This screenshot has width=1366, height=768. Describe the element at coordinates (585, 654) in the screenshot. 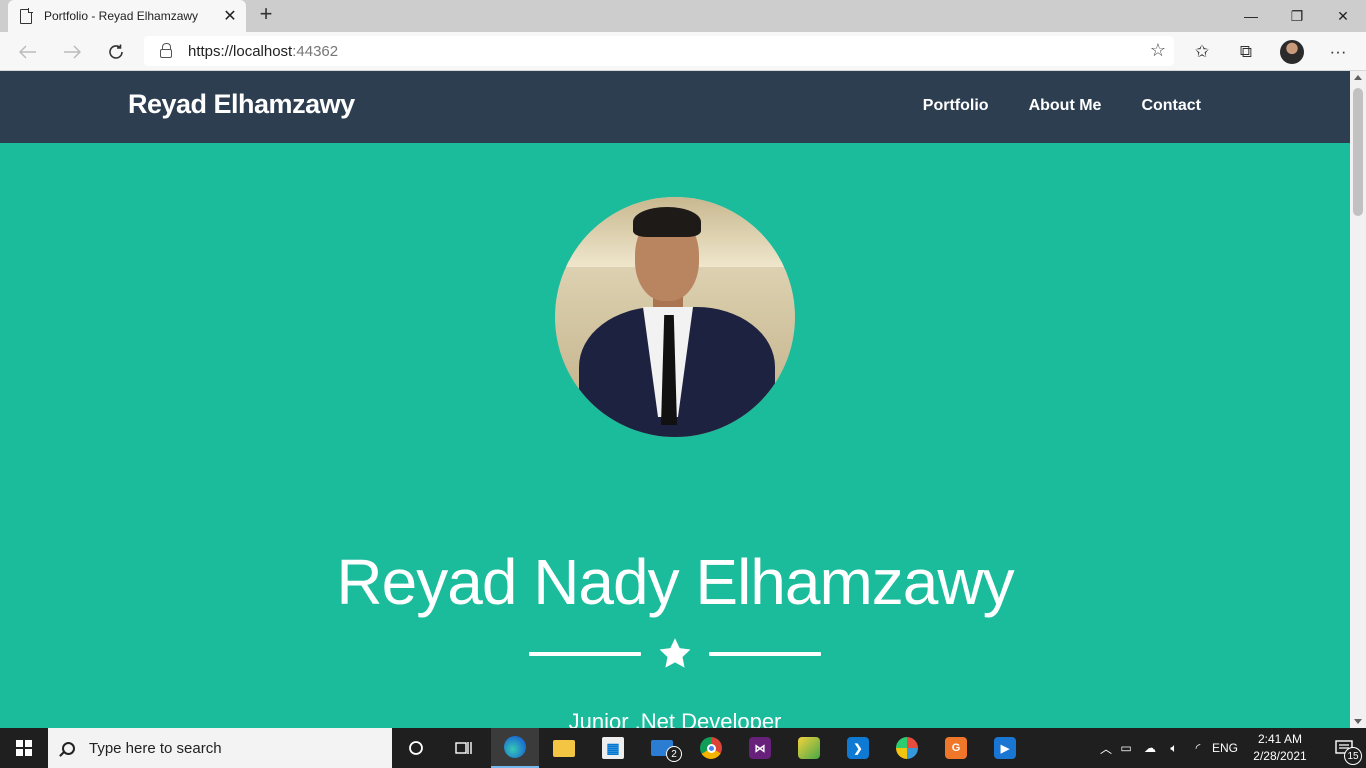

I see `divider-line-left` at that location.